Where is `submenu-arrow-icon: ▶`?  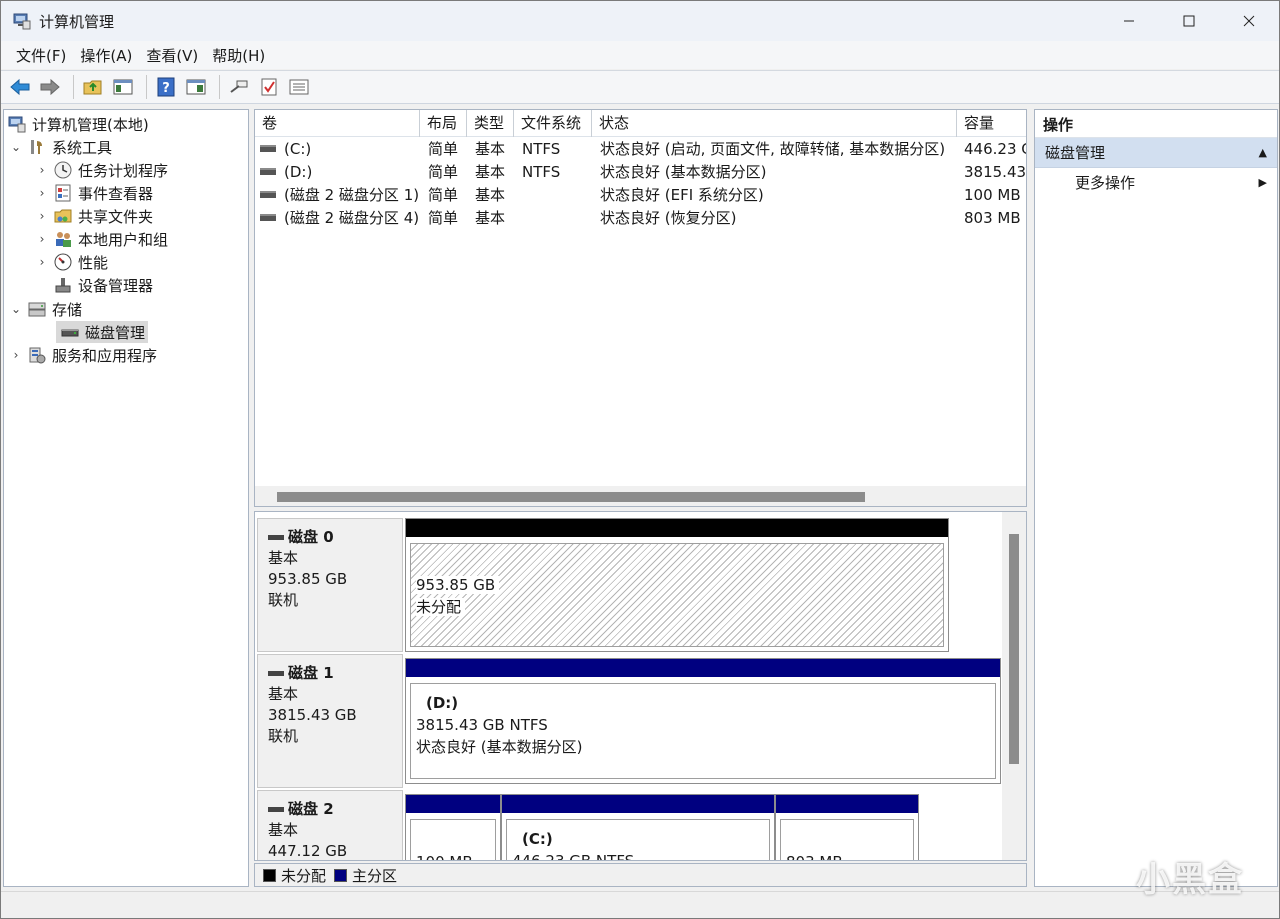
submenu-arrow-icon: ▶ is located at coordinates (1262, 182).